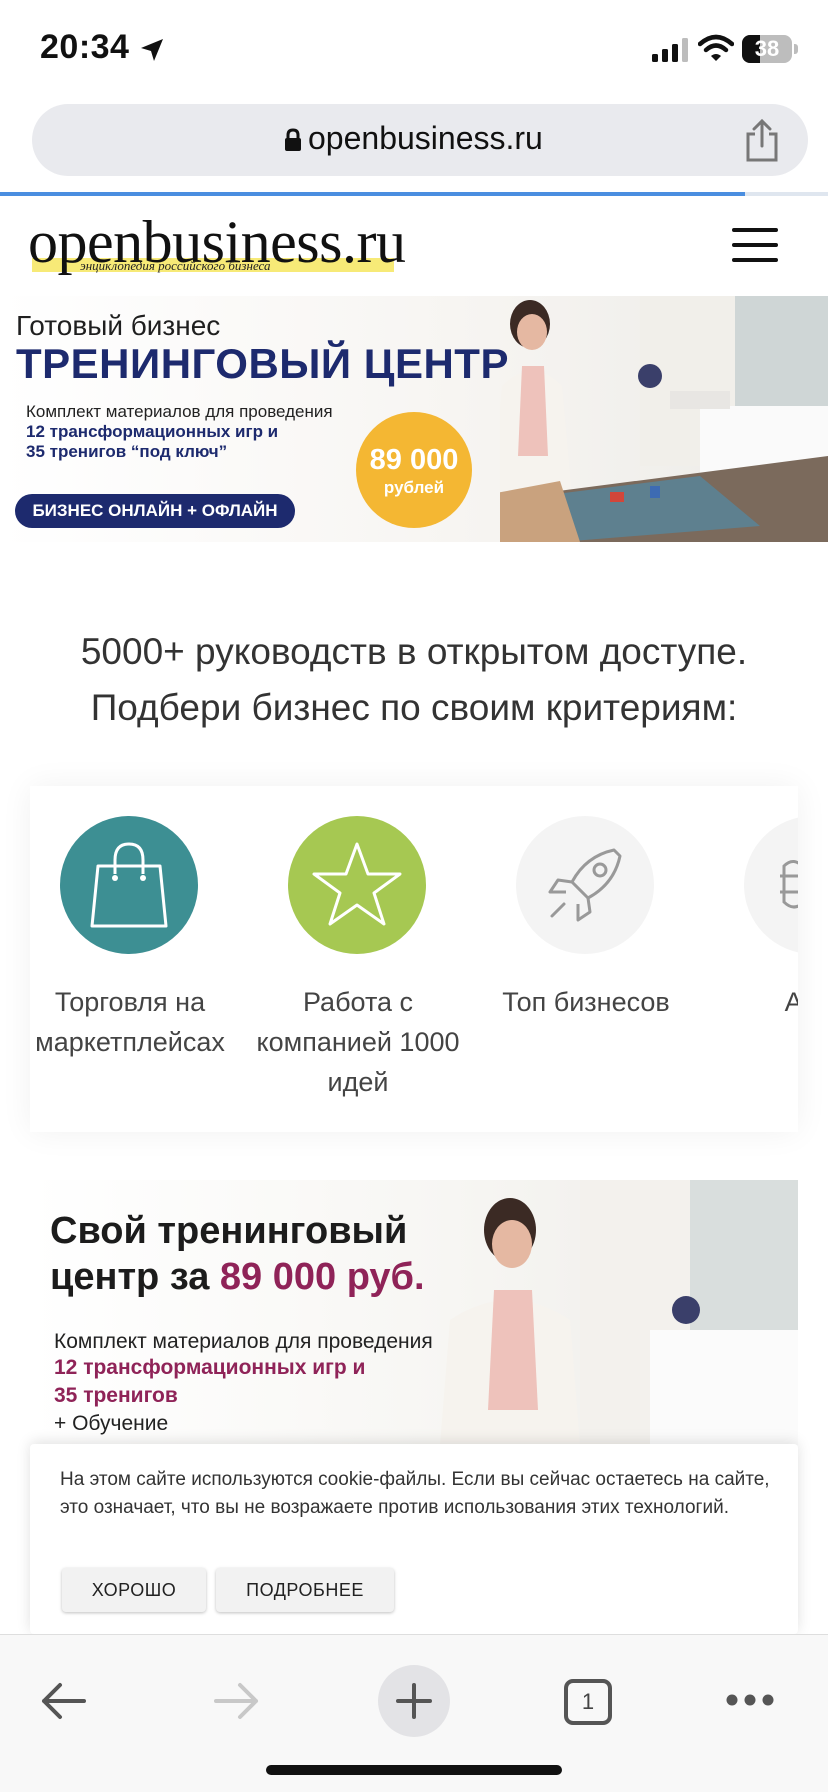 This screenshot has height=1792, width=828. Describe the element at coordinates (111, 1423) in the screenshot. I see `promo-line: + Обучение` at that location.